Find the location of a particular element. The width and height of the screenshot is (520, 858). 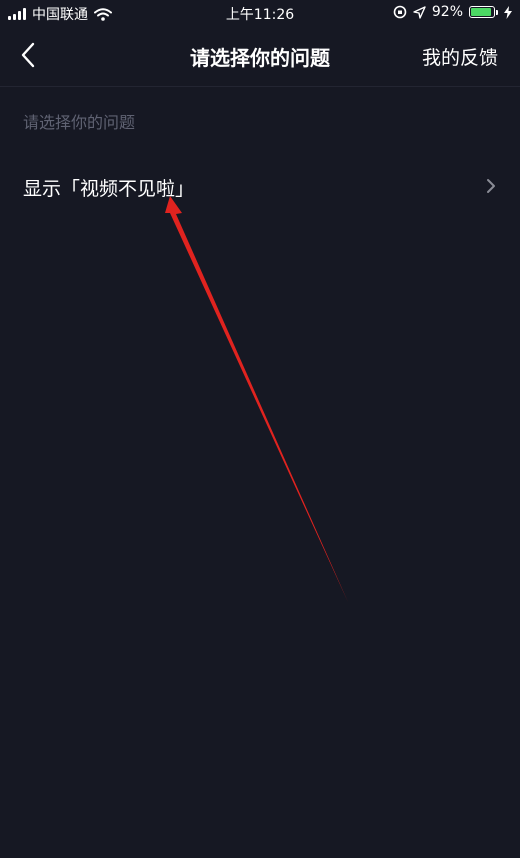

location-icon is located at coordinates (419, 12).